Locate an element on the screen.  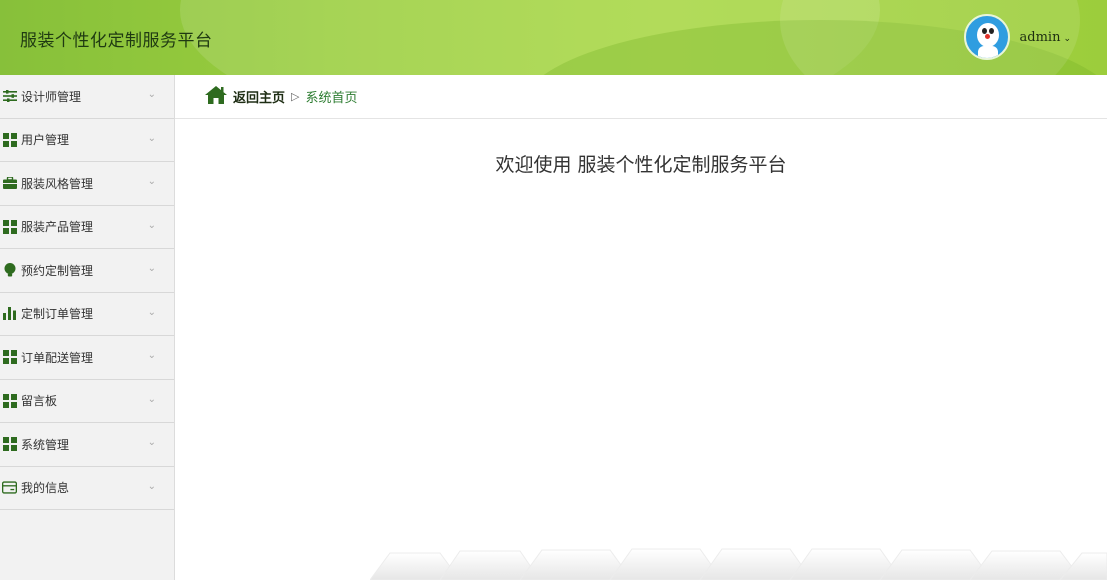
sidebar-item-label: 订单配送管理 is located at coordinates (57, 357).